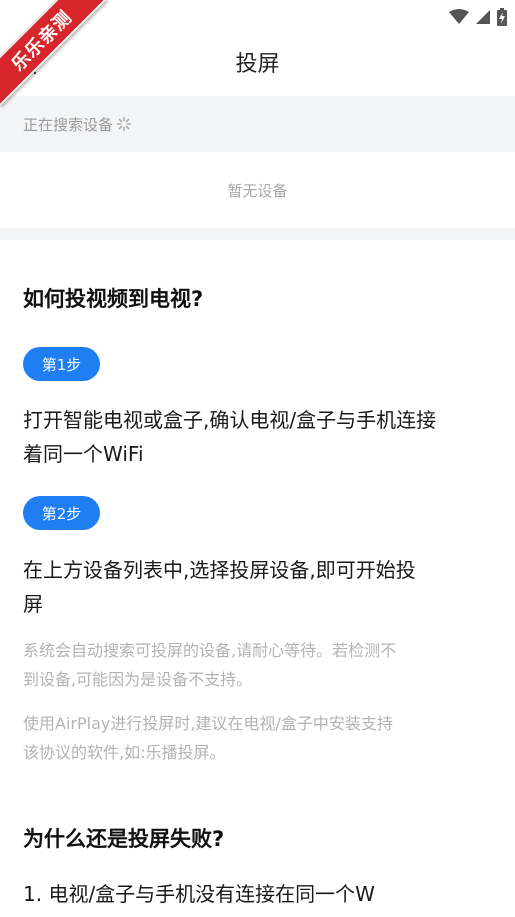  What do you see at coordinates (68, 124) in the screenshot?
I see `searching-label: 正在搜索设备` at bounding box center [68, 124].